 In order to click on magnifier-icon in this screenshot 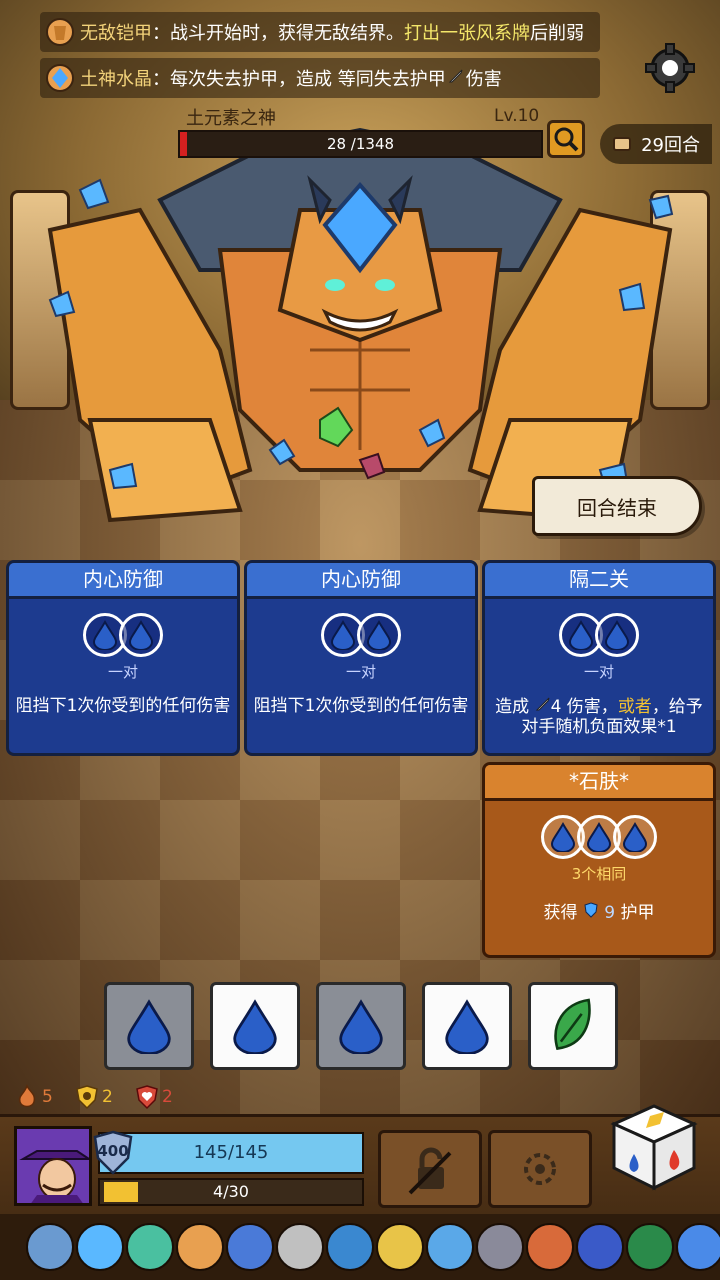, I will do `click(566, 139)`.